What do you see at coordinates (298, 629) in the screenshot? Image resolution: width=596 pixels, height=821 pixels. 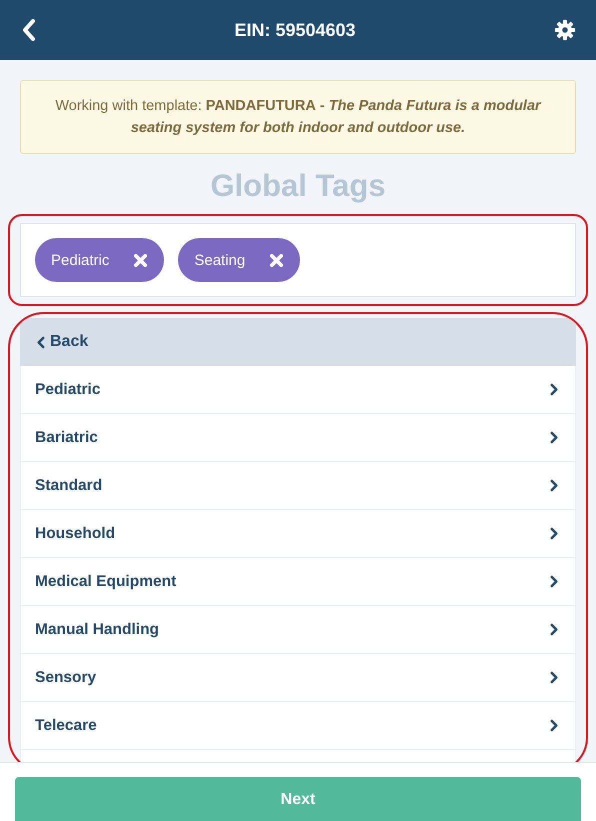 I see `category-item: Manual Handling` at bounding box center [298, 629].